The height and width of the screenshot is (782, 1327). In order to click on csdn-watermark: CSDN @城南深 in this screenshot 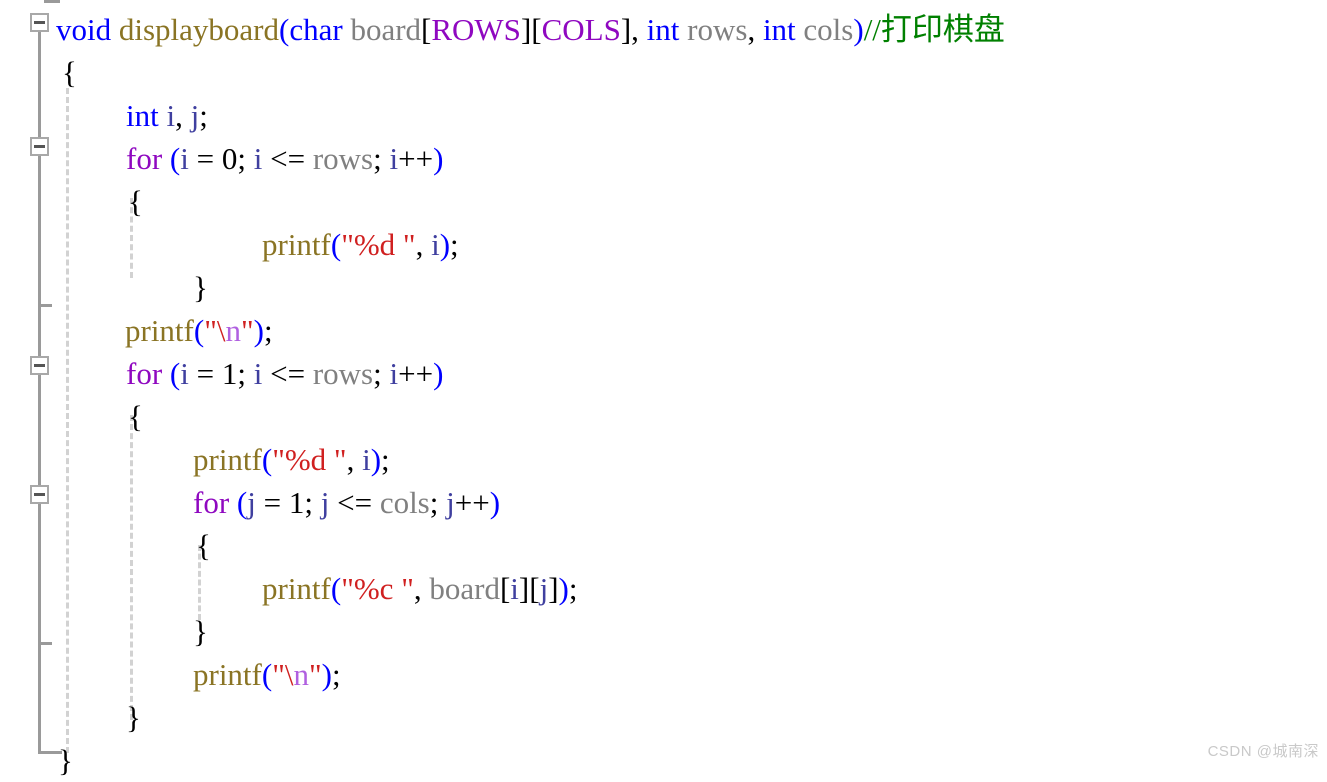, I will do `click(1263, 751)`.